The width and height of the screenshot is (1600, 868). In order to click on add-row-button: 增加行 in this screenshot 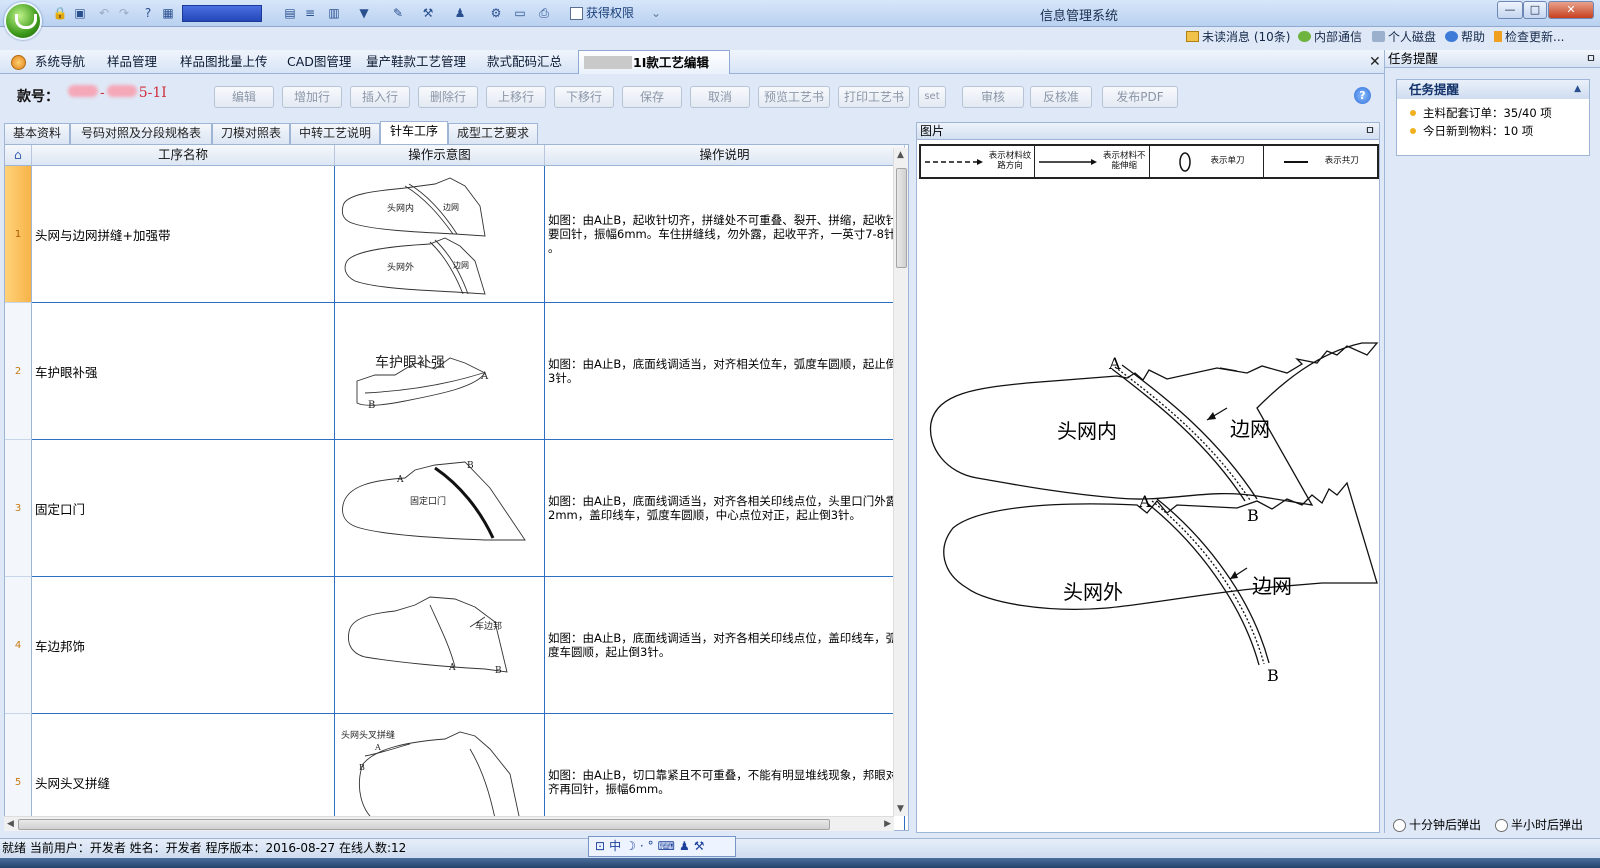, I will do `click(312, 97)`.